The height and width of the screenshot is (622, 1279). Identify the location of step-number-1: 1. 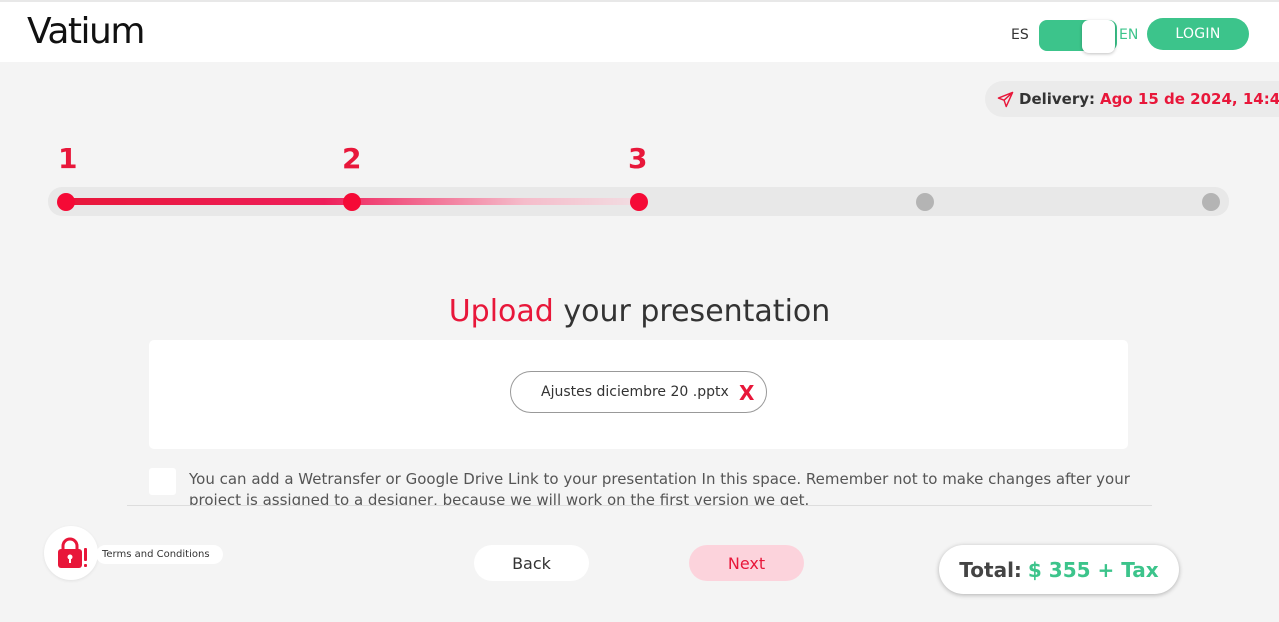
(68, 158).